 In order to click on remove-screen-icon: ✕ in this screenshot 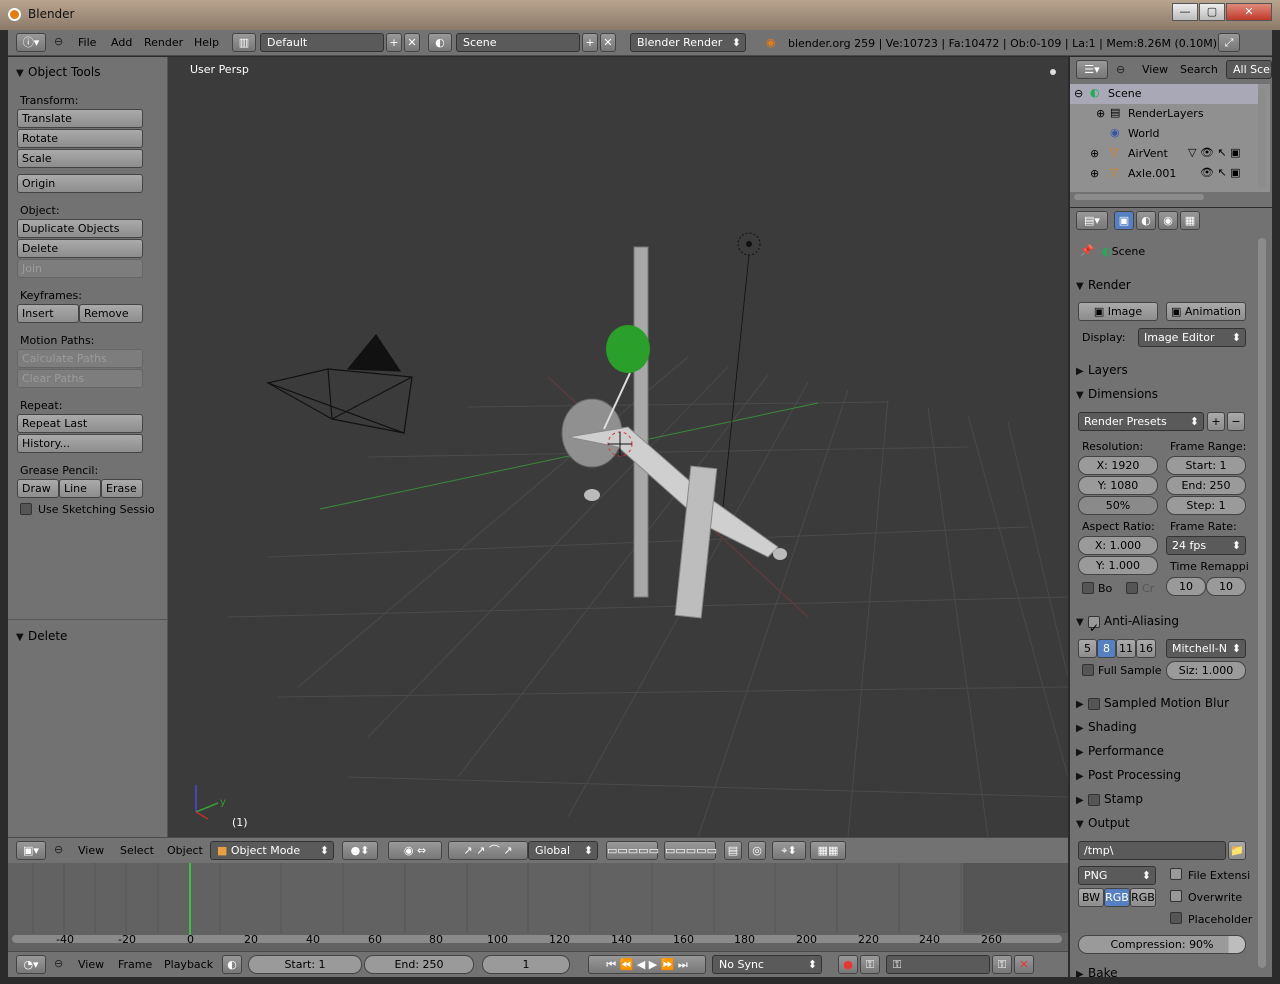, I will do `click(412, 42)`.